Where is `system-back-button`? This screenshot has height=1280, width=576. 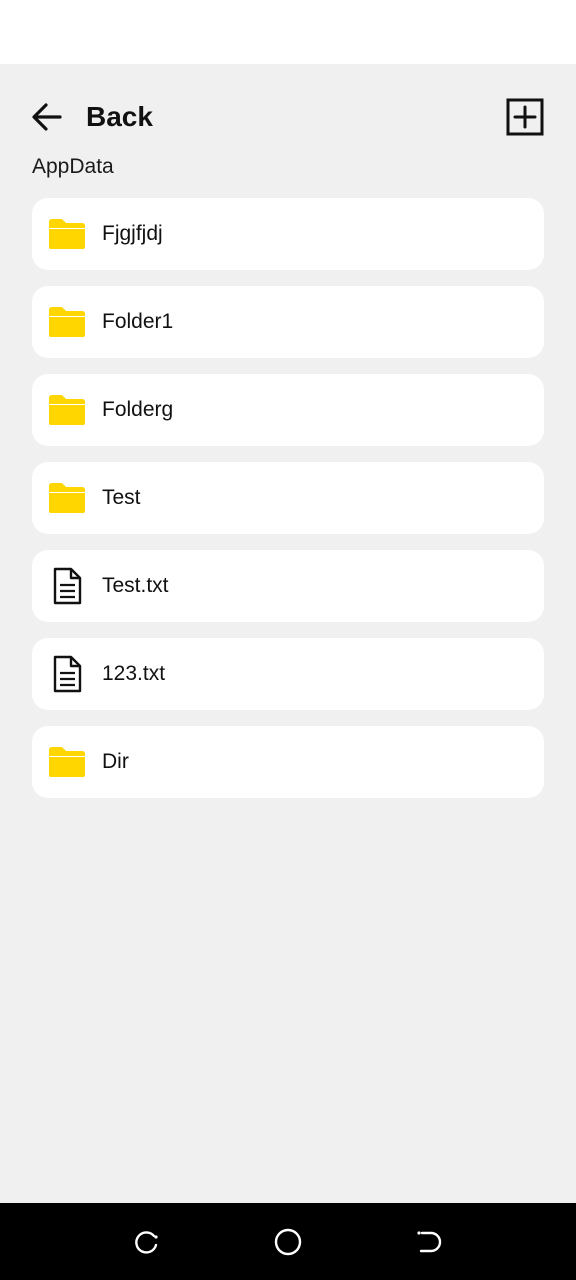 system-back-button is located at coordinates (428, 1242).